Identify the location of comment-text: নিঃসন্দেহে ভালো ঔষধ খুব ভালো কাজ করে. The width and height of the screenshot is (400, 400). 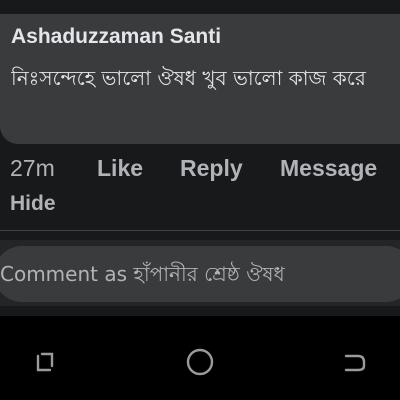
(188, 78).